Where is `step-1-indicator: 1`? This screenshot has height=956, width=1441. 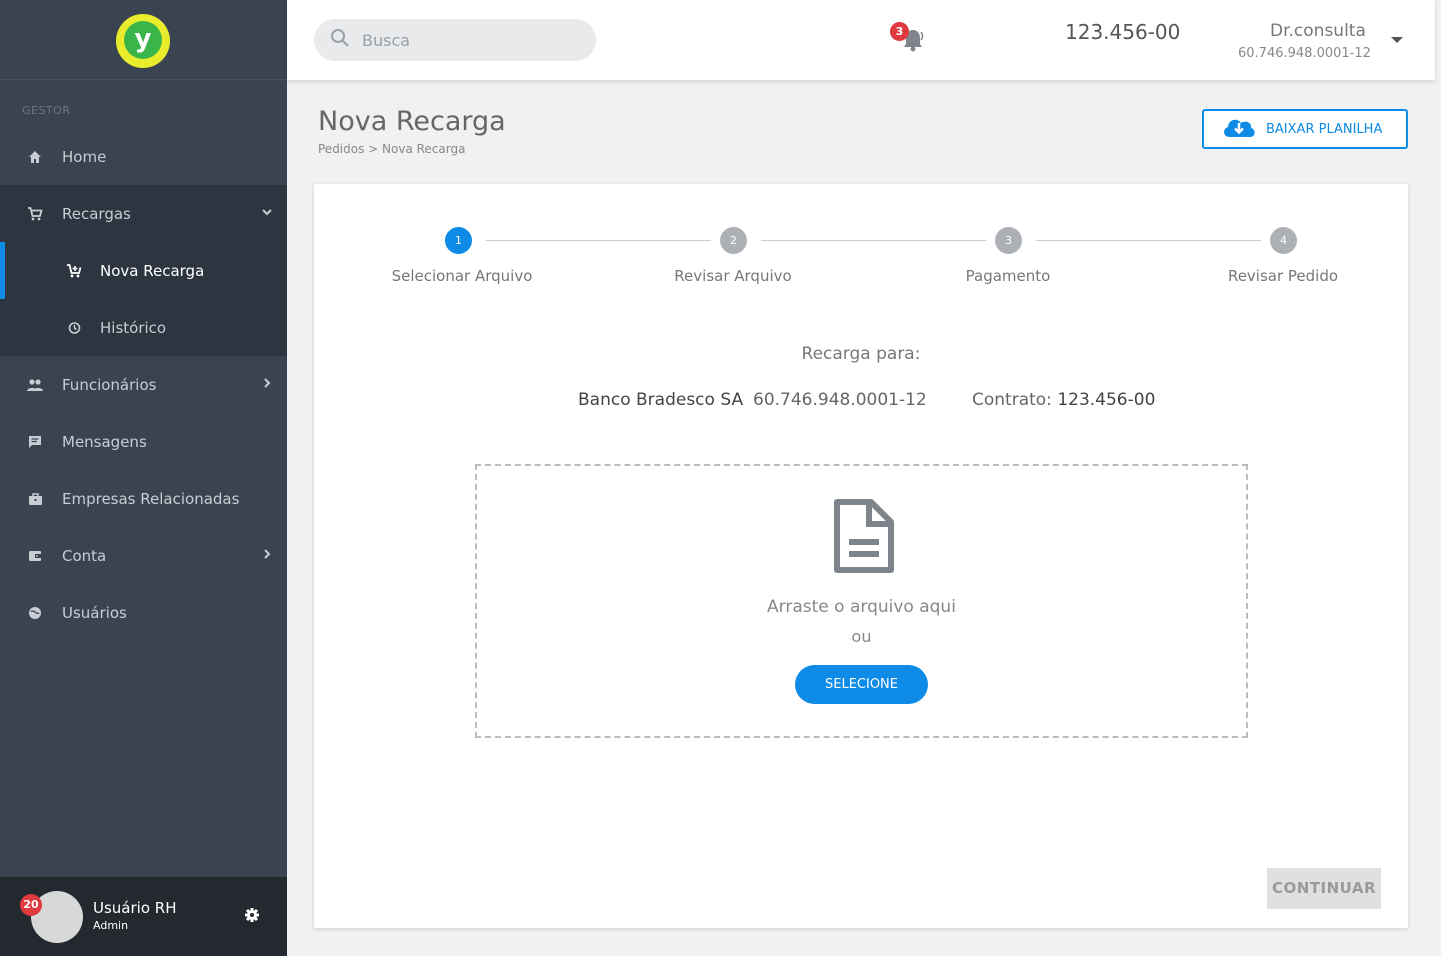 step-1-indicator: 1 is located at coordinates (458, 240).